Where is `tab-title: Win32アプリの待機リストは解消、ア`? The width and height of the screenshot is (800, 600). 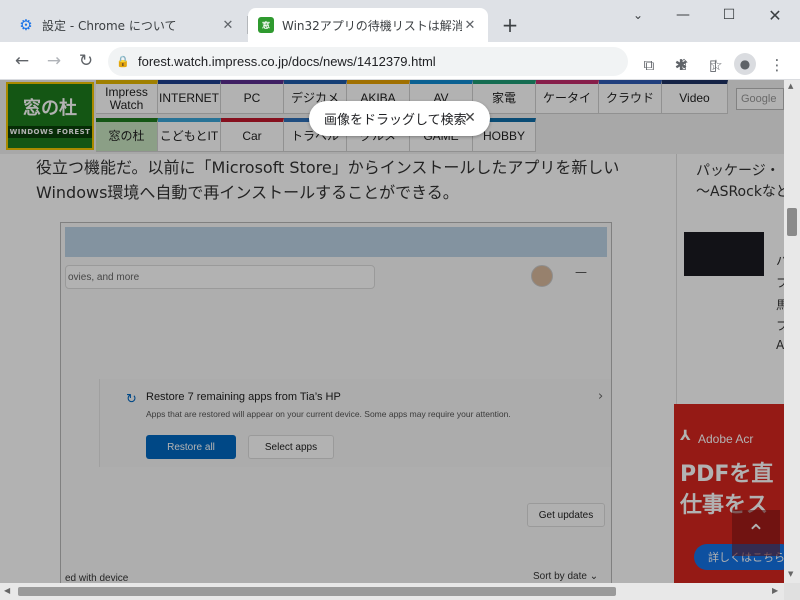
tab-title: Win32アプリの待機リストは解消、ア is located at coordinates (372, 25).